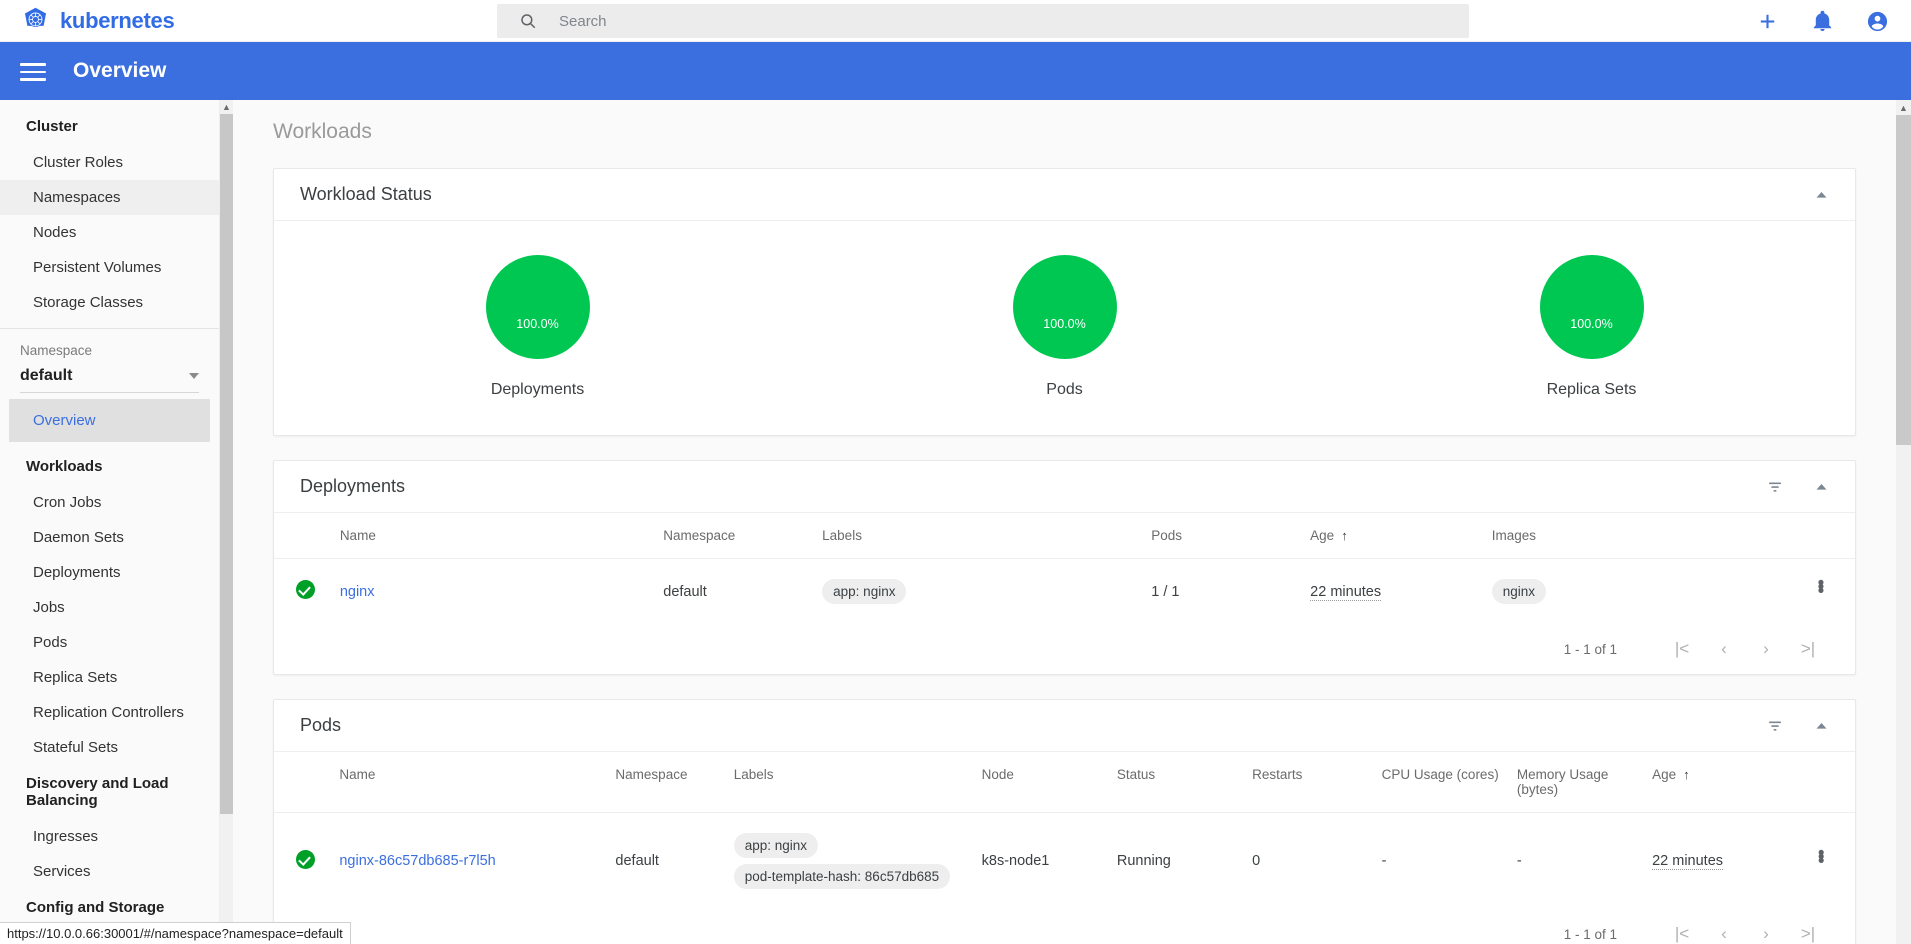  What do you see at coordinates (1014, 21) in the screenshot?
I see `search-input` at bounding box center [1014, 21].